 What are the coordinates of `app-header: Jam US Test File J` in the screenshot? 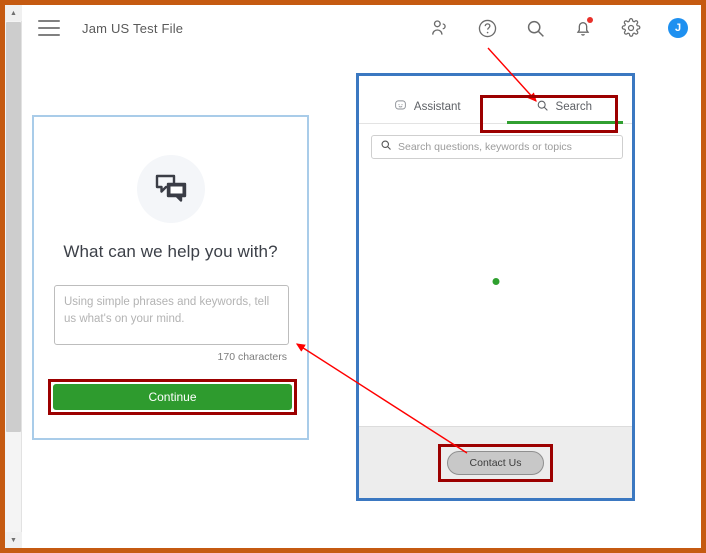 It's located at (361, 28).